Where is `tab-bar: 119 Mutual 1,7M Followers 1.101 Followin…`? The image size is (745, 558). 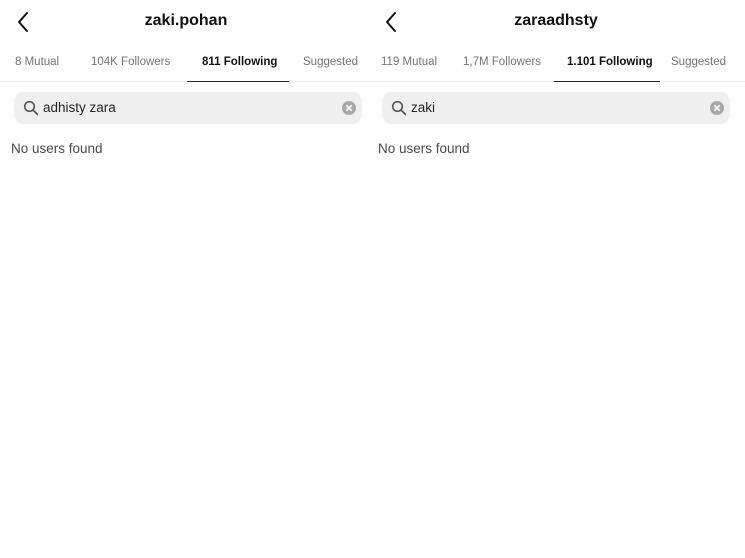
tab-bar: 119 Mutual 1,7M Followers 1.101 Followin… is located at coordinates (558, 65).